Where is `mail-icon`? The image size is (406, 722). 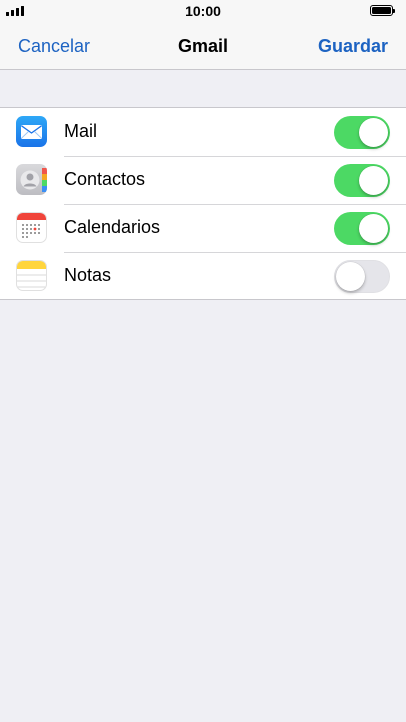 mail-icon is located at coordinates (31, 131).